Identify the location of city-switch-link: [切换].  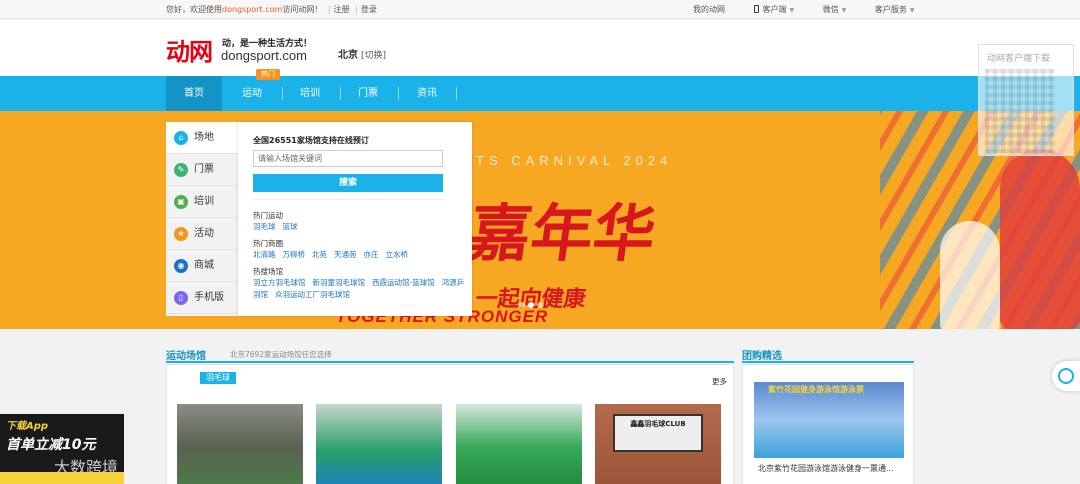
(373, 56).